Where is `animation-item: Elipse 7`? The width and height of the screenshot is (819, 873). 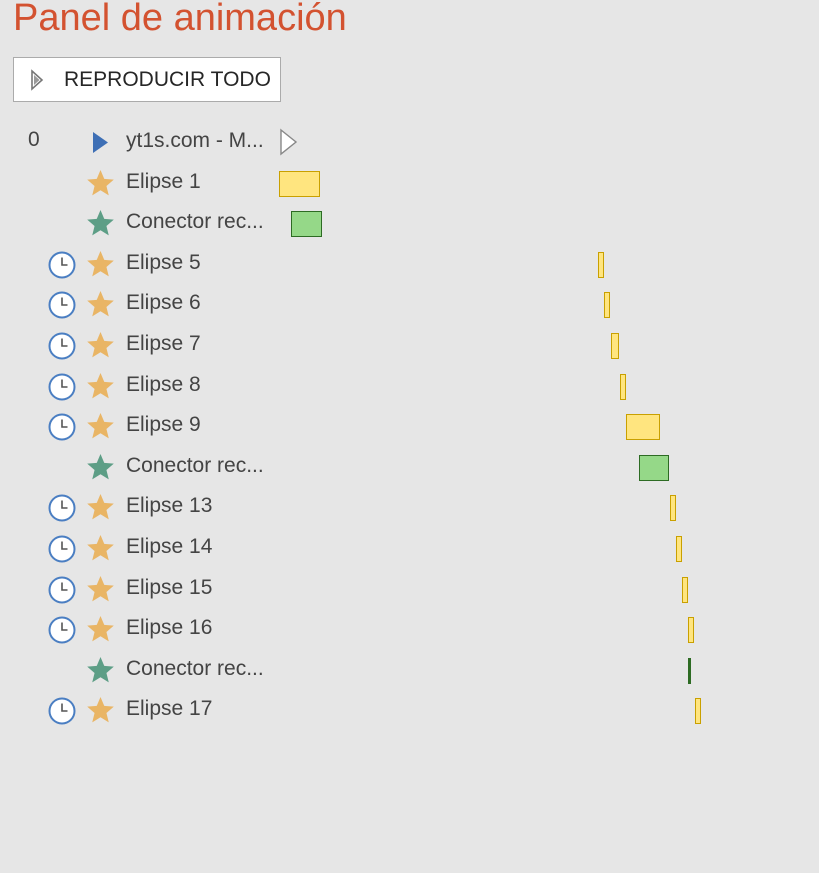 animation-item: Elipse 7 is located at coordinates (409, 345).